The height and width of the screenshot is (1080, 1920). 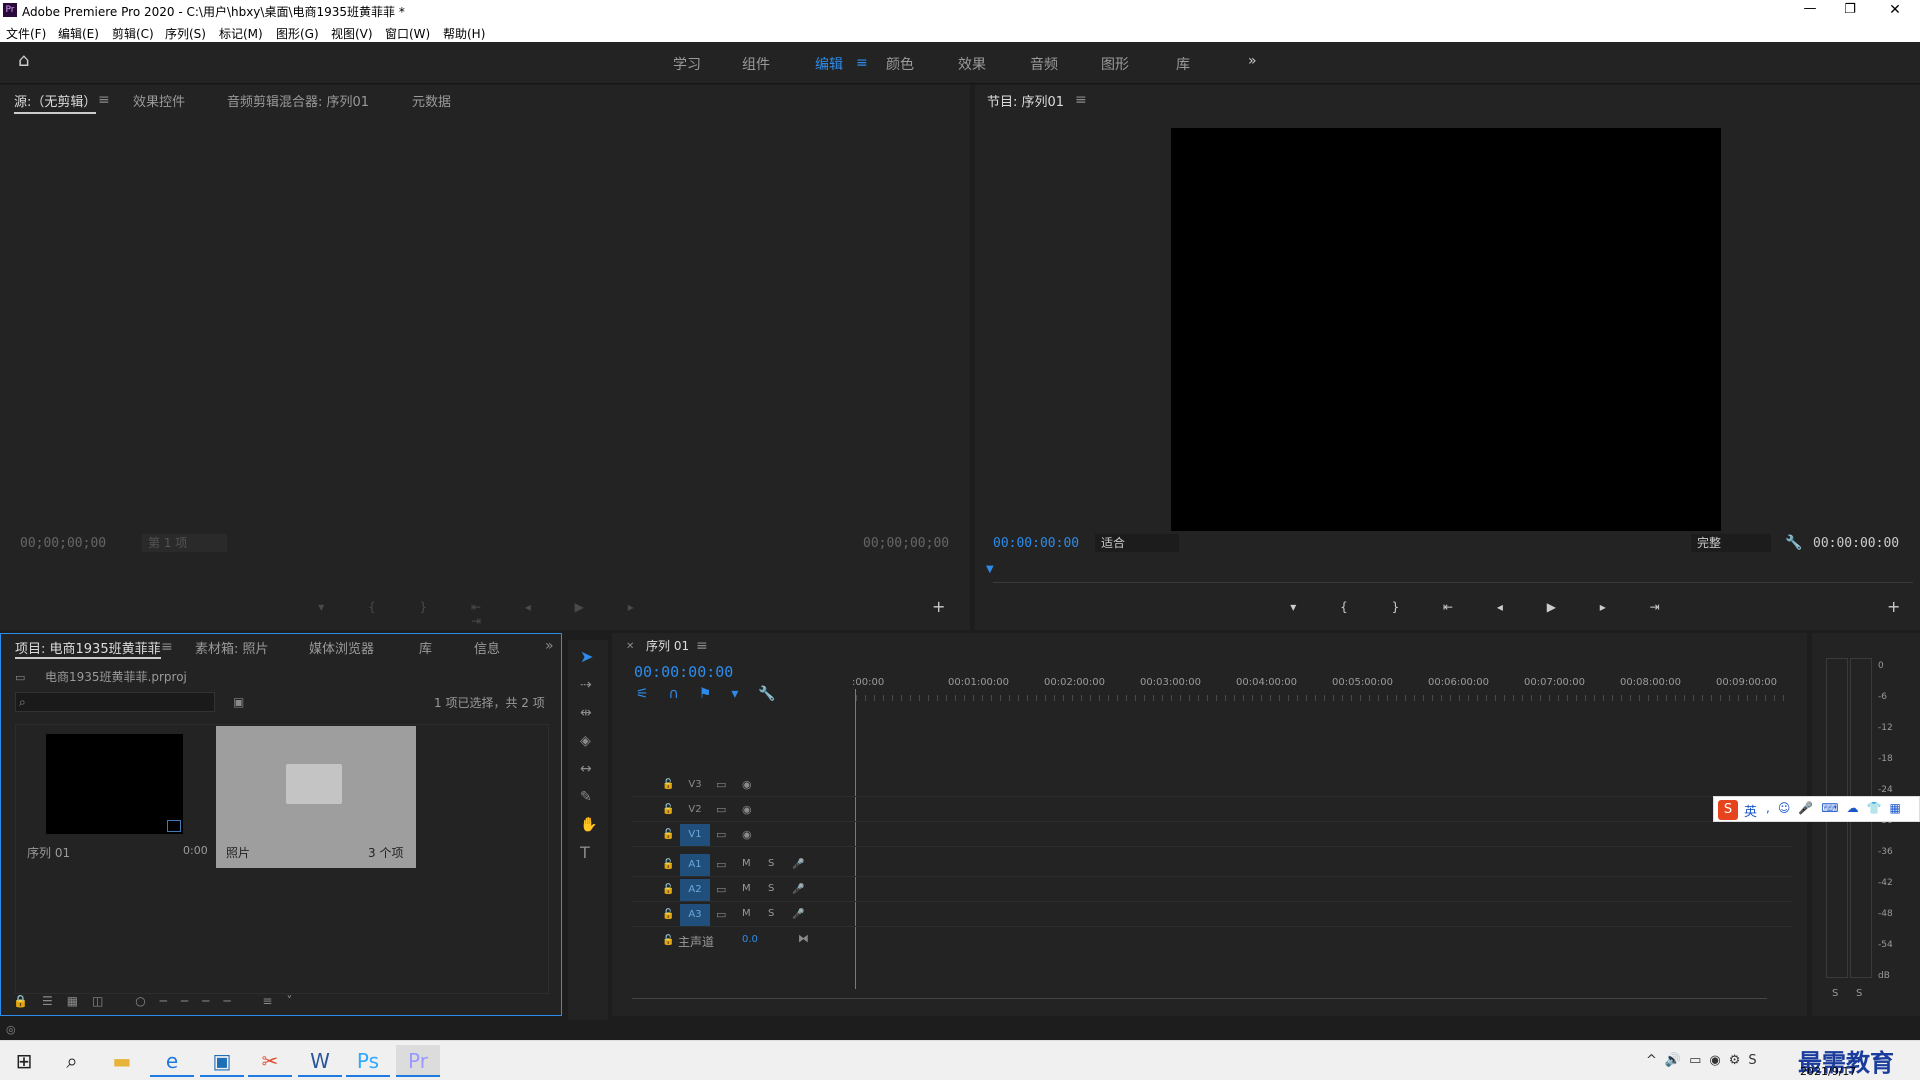 What do you see at coordinates (1115, 64) in the screenshot?
I see `workspace-tab: 图形` at bounding box center [1115, 64].